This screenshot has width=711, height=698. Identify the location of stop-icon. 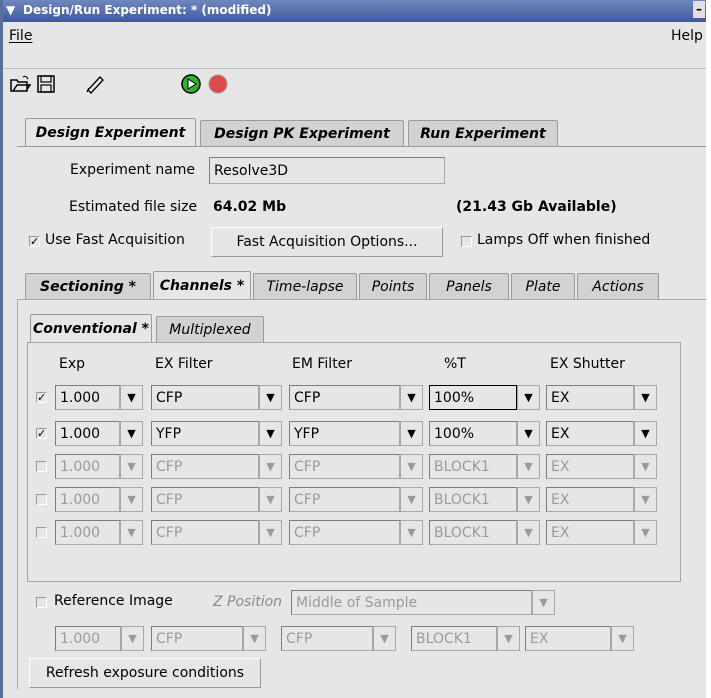
(218, 84).